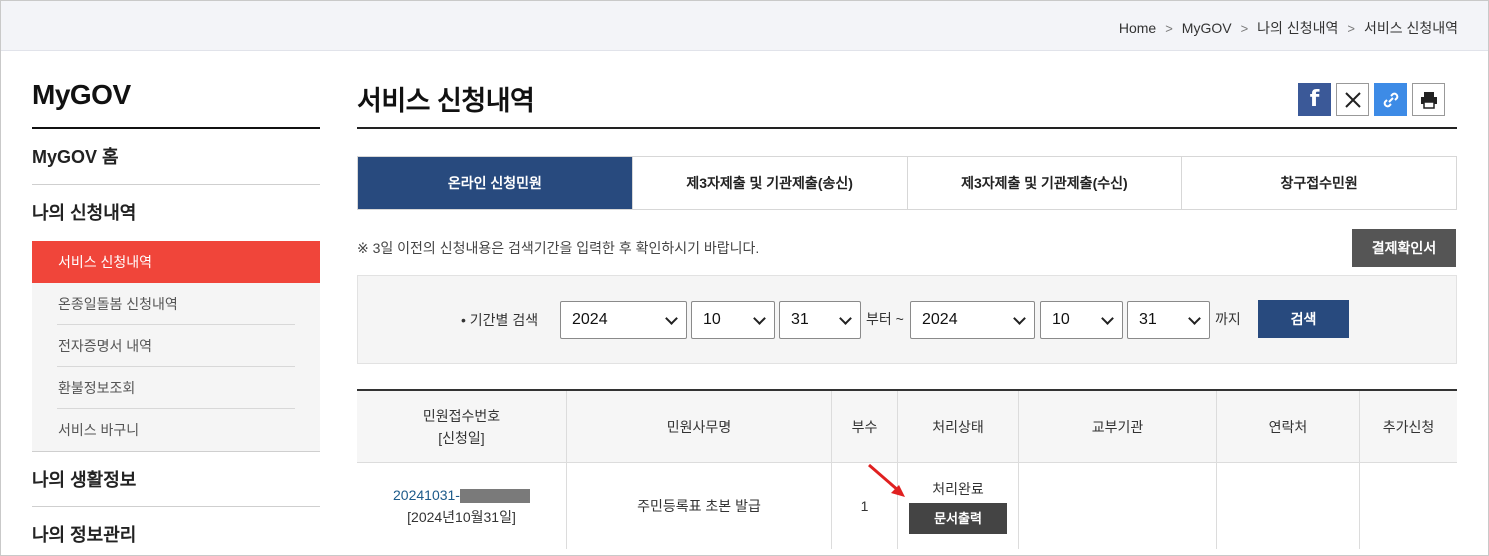  What do you see at coordinates (972, 320) in the screenshot?
I see `to-year-select: 2024` at bounding box center [972, 320].